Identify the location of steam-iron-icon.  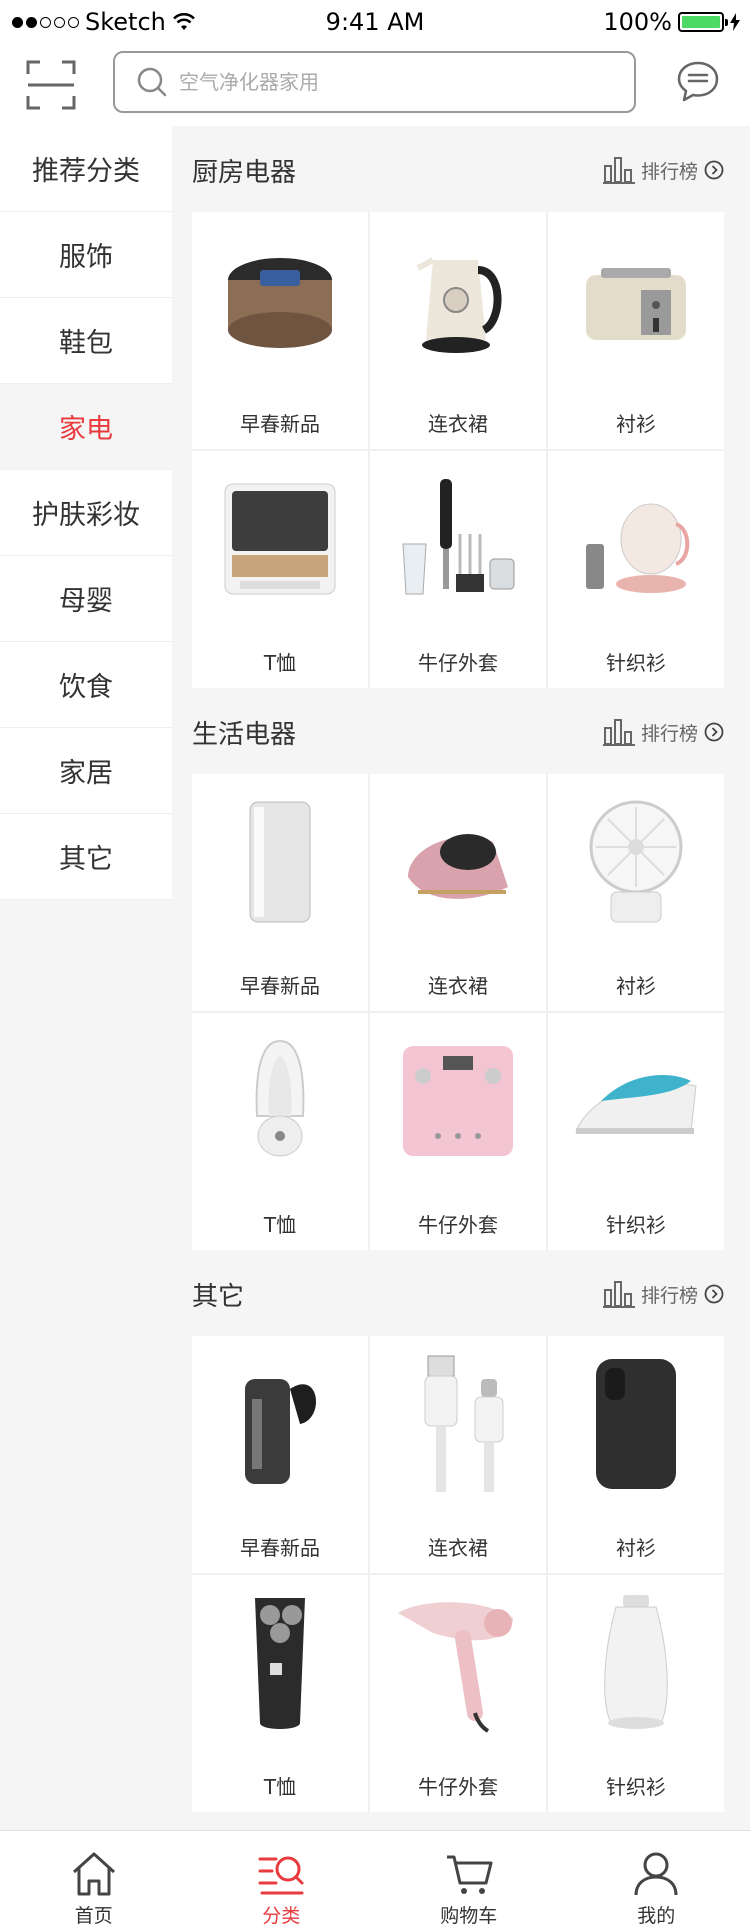
(636, 1104).